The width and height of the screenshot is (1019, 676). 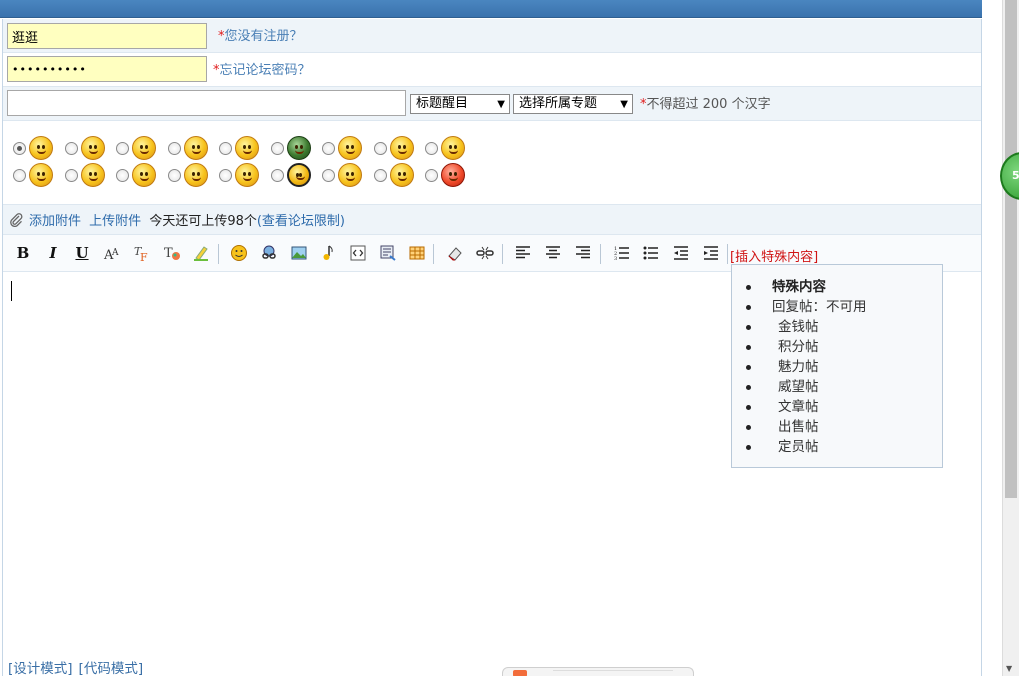 What do you see at coordinates (805, 367) in the screenshot?
I see `special-menu-item-charm: 魅力帖` at bounding box center [805, 367].